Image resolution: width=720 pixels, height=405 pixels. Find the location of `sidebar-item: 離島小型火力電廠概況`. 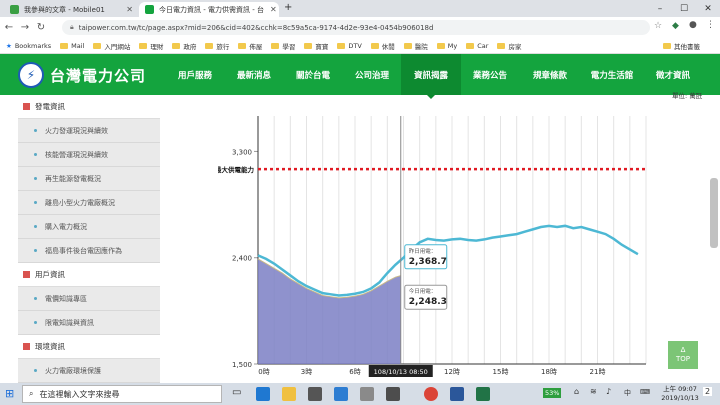

sidebar-item: 離島小型火力電廠概況 is located at coordinates (89, 203).